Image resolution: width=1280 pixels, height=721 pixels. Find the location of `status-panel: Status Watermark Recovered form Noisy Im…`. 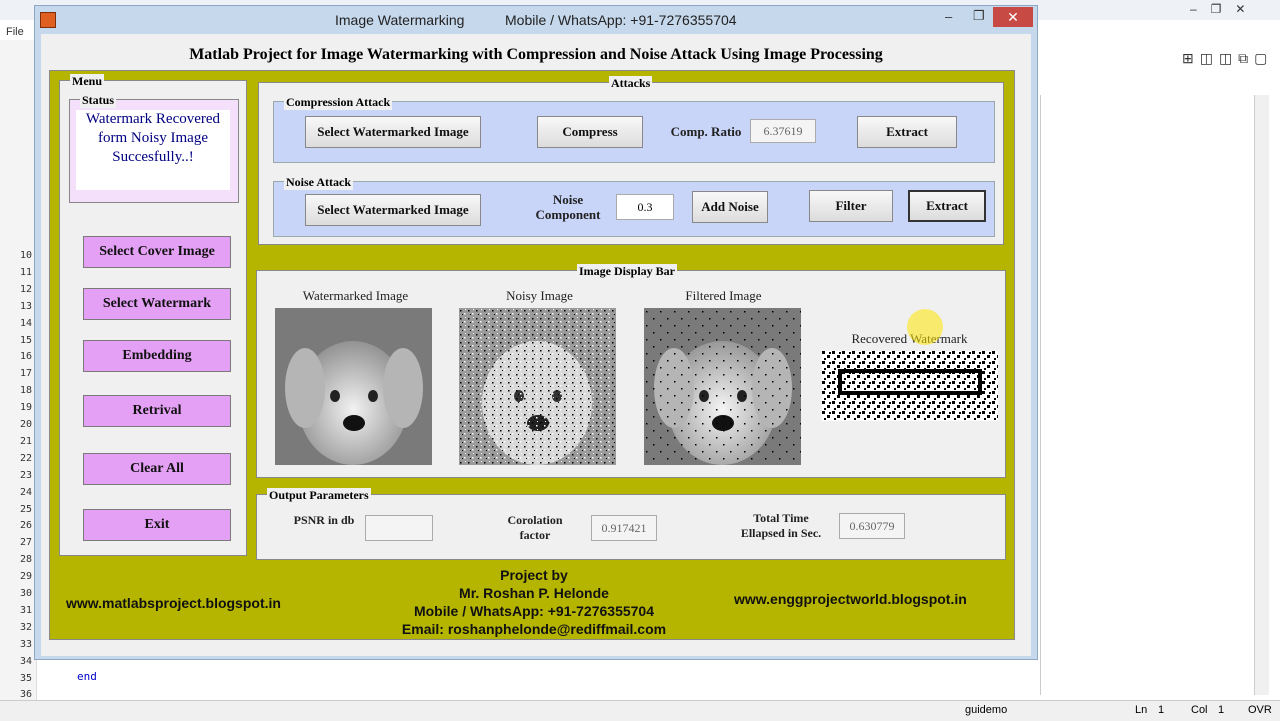

status-panel: Status Watermark Recovered form Noisy Im… is located at coordinates (154, 148).